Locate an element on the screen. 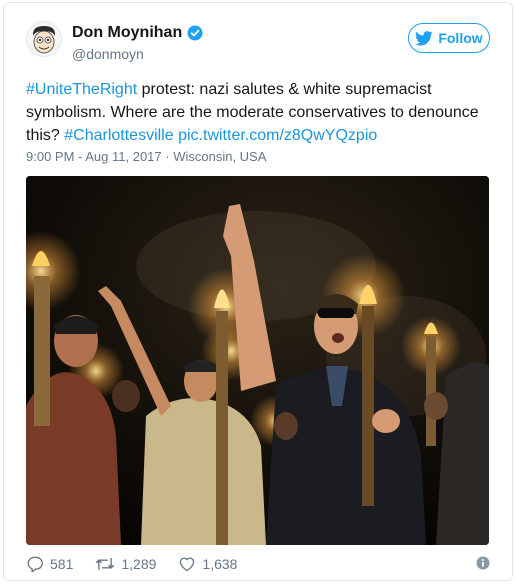 The height and width of the screenshot is (587, 516). tweet-meta: 9:00 PM - Aug 11, 2017 · Wisconsin, USA is located at coordinates (146, 156).